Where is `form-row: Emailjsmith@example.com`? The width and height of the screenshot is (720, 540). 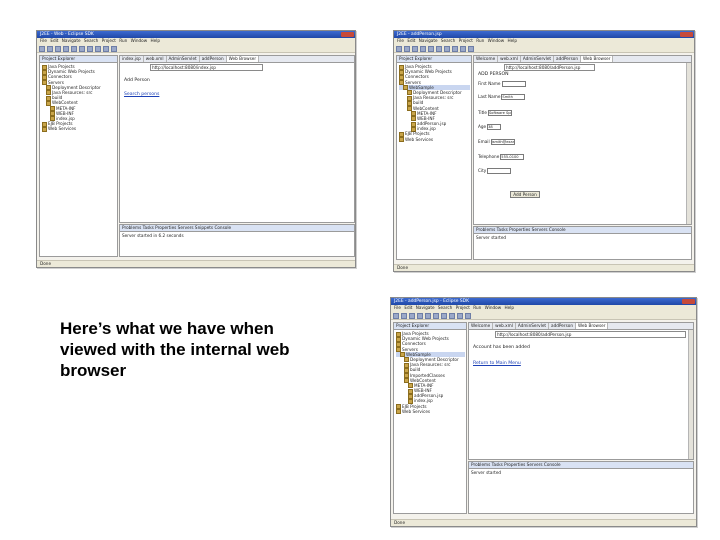 form-row: Emailjsmith@example.com is located at coordinates (496, 142).